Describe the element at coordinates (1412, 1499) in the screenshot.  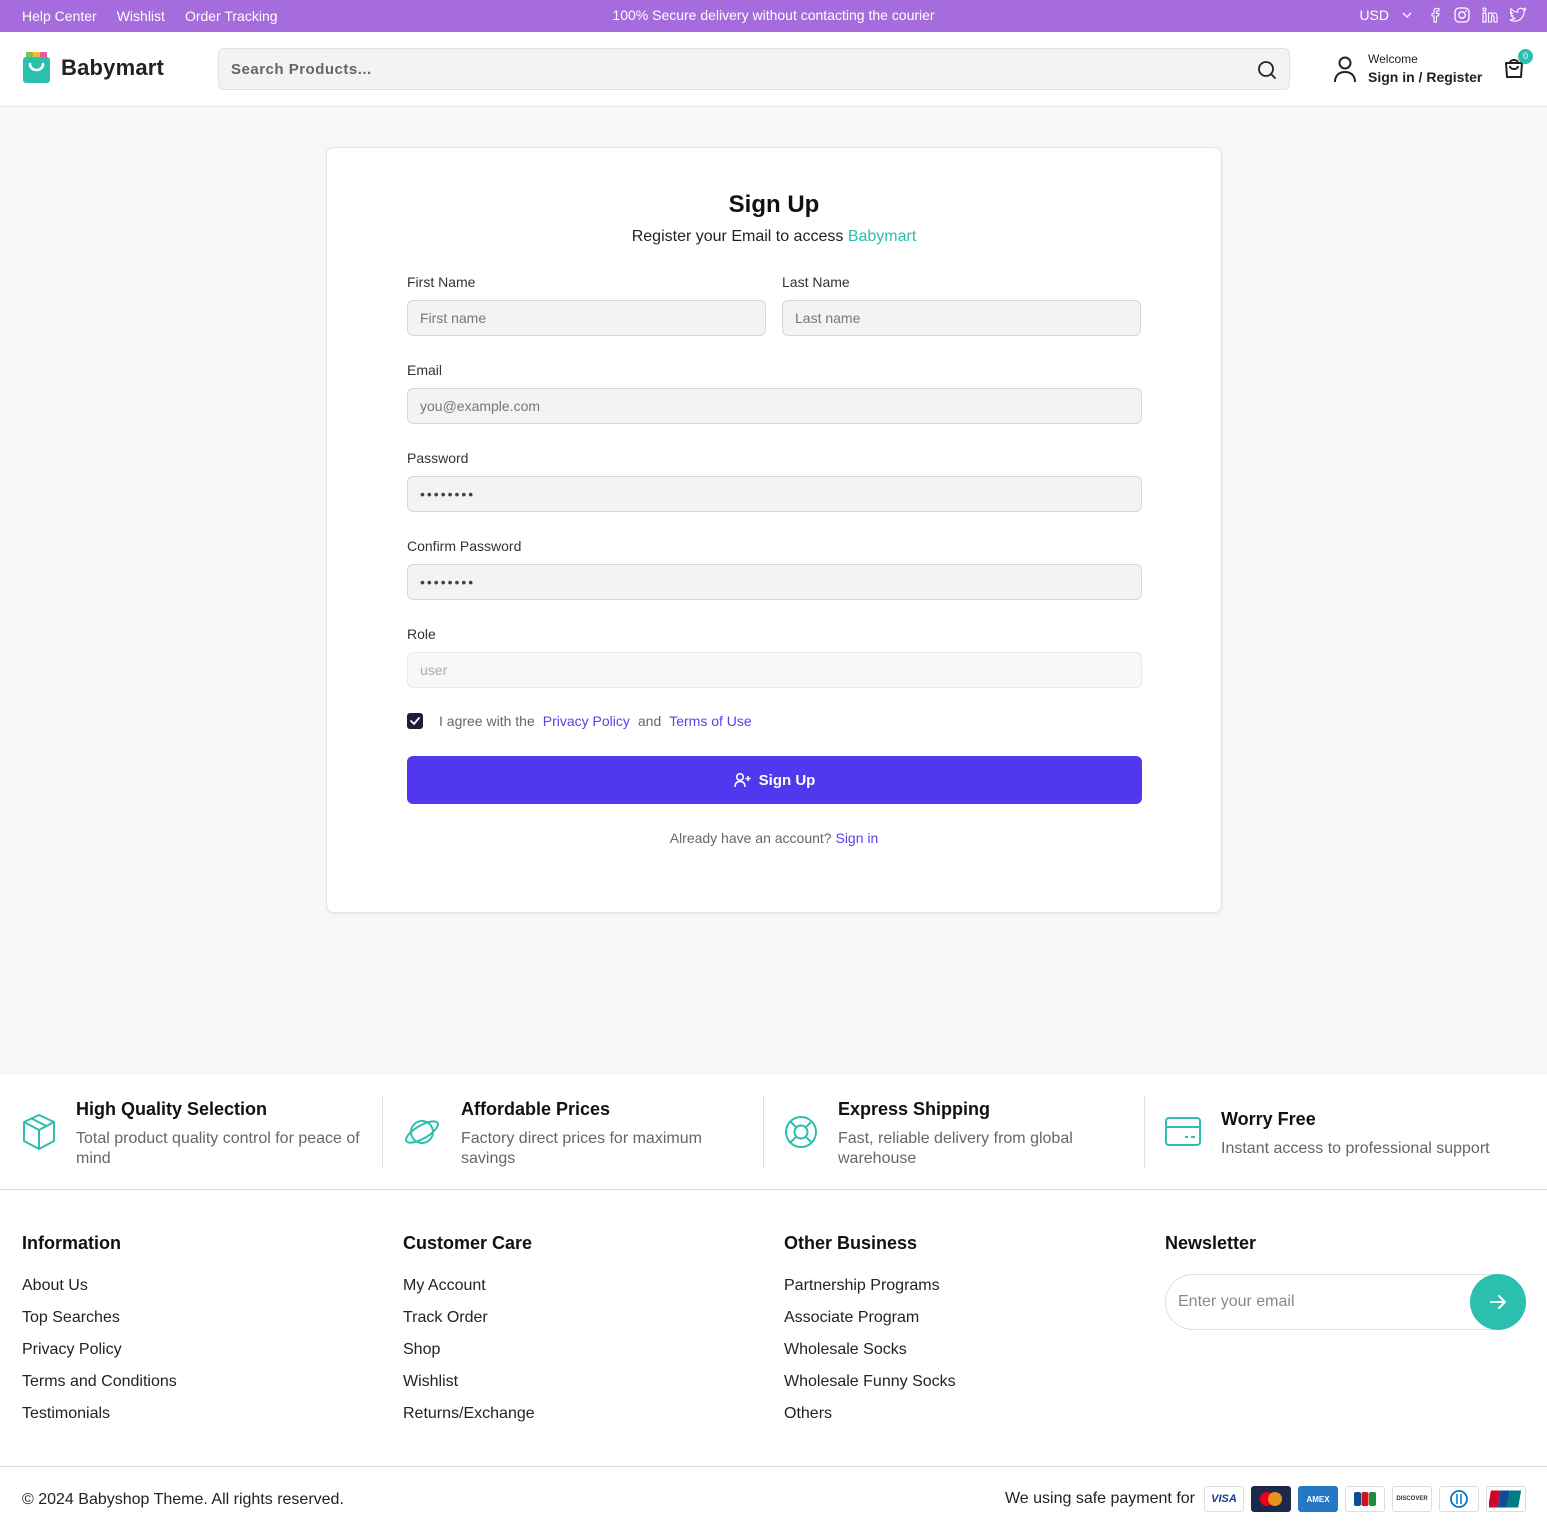
I see `discover-card-icon: DISCOVER` at that location.